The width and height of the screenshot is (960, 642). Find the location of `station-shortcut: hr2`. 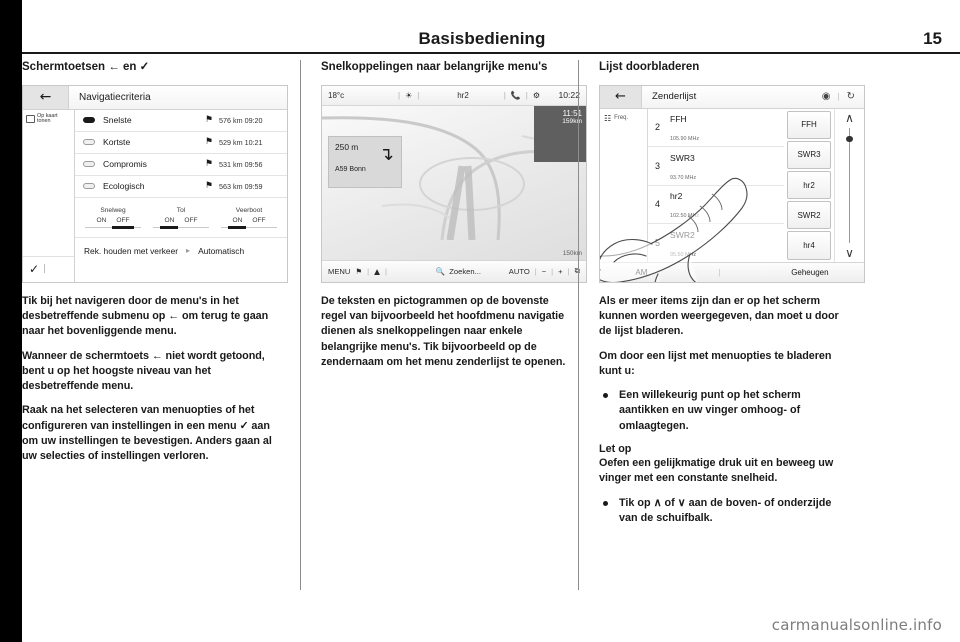

station-shortcut: hr2 is located at coordinates (462, 95).